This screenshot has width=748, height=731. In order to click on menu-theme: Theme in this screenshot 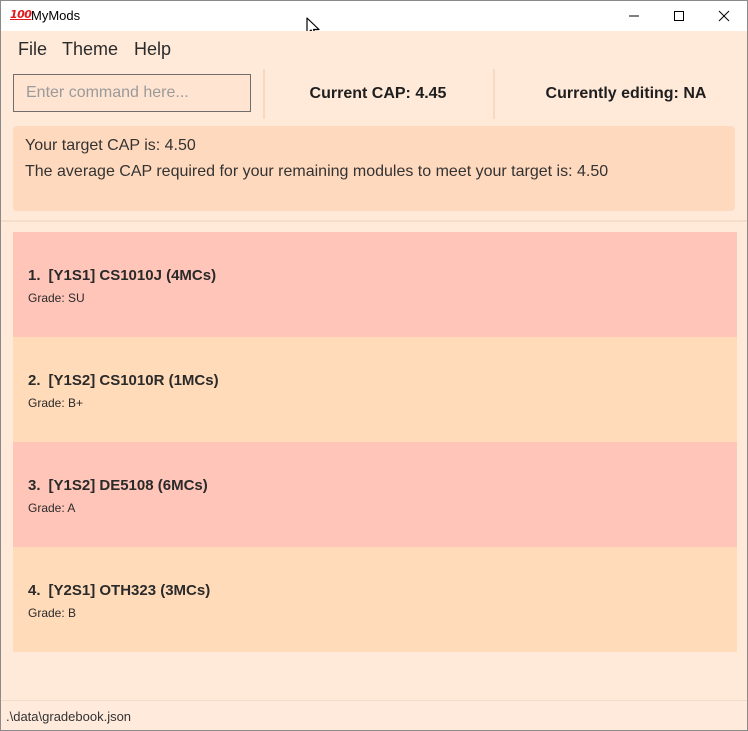, I will do `click(90, 49)`.